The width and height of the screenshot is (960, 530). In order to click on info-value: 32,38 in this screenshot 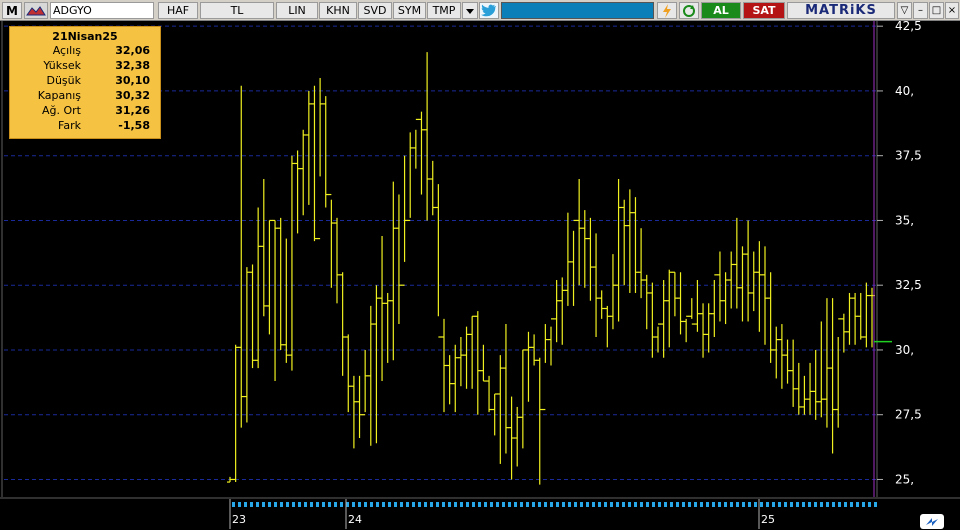, I will do `click(132, 65)`.